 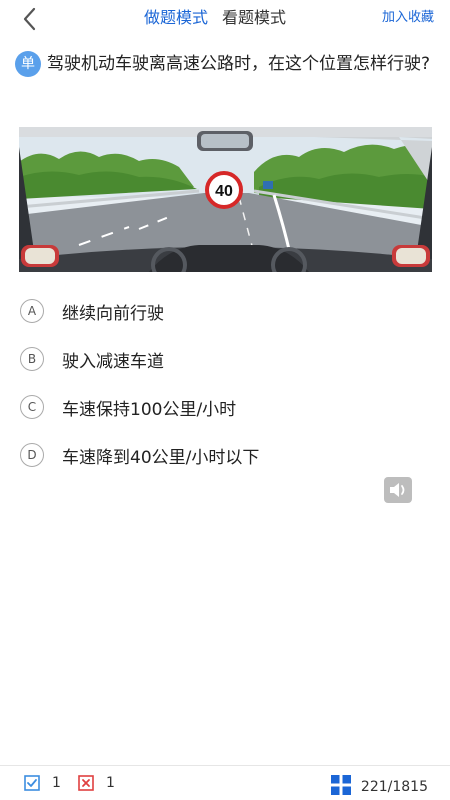 What do you see at coordinates (113, 361) in the screenshot?
I see `option-b-text: 驶入减速车道` at bounding box center [113, 361].